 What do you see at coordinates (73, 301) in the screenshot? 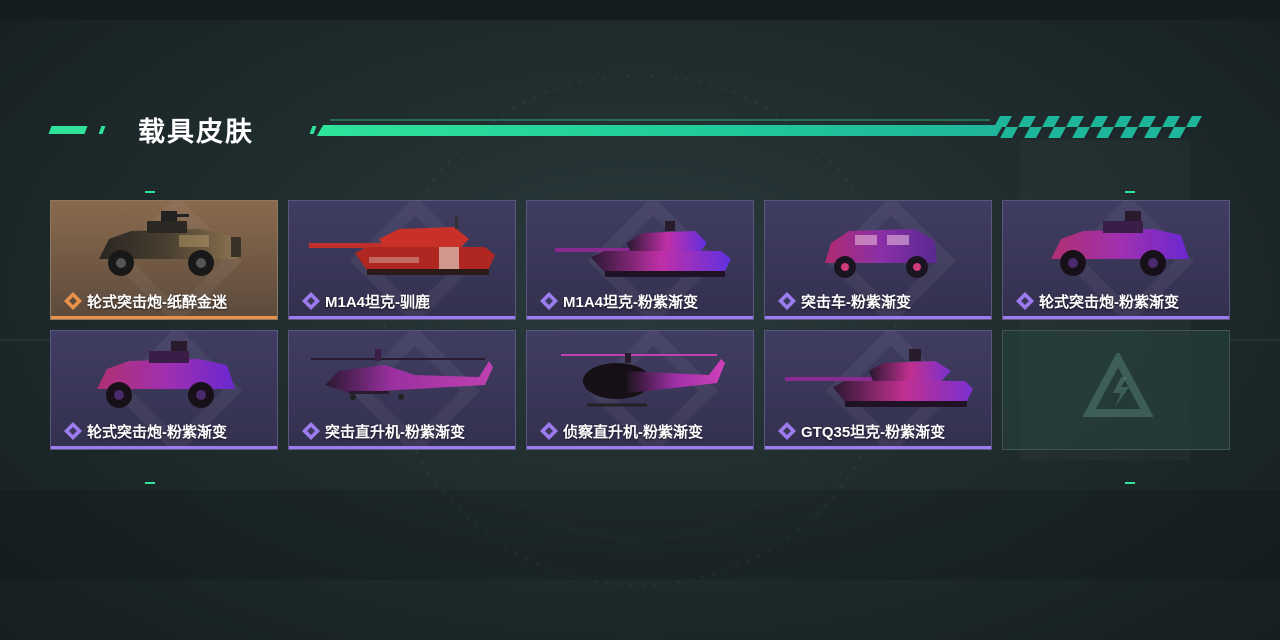
I see `orange-rank-icon` at bounding box center [73, 301].